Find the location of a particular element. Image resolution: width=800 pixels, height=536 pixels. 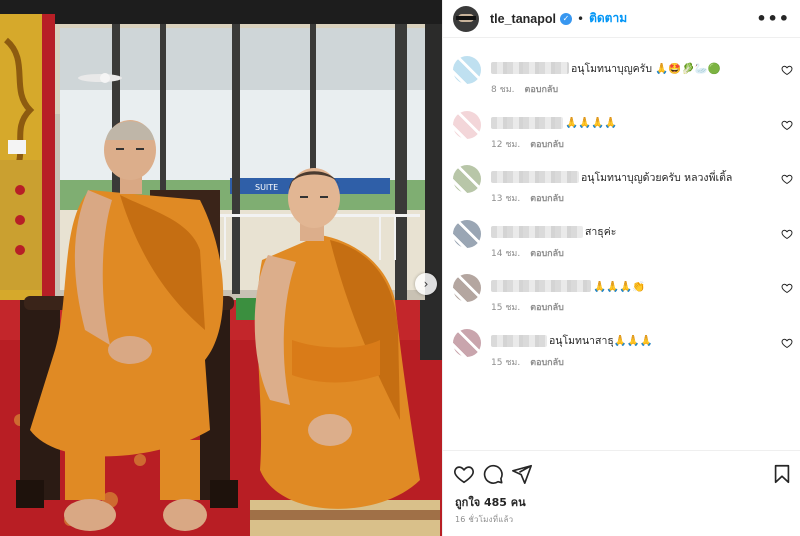

author-username: tle_tanapol is located at coordinates (523, 19).